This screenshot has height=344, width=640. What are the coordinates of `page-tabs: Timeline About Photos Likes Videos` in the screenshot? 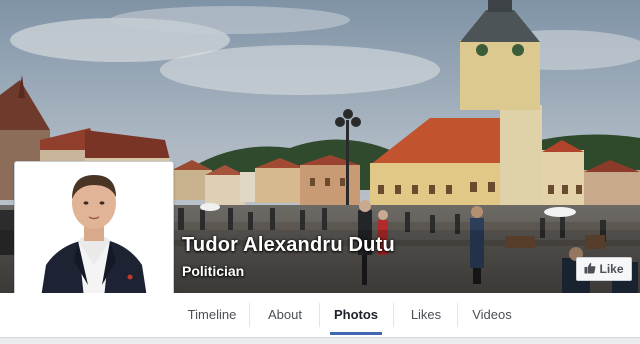 It's located at (320, 315).